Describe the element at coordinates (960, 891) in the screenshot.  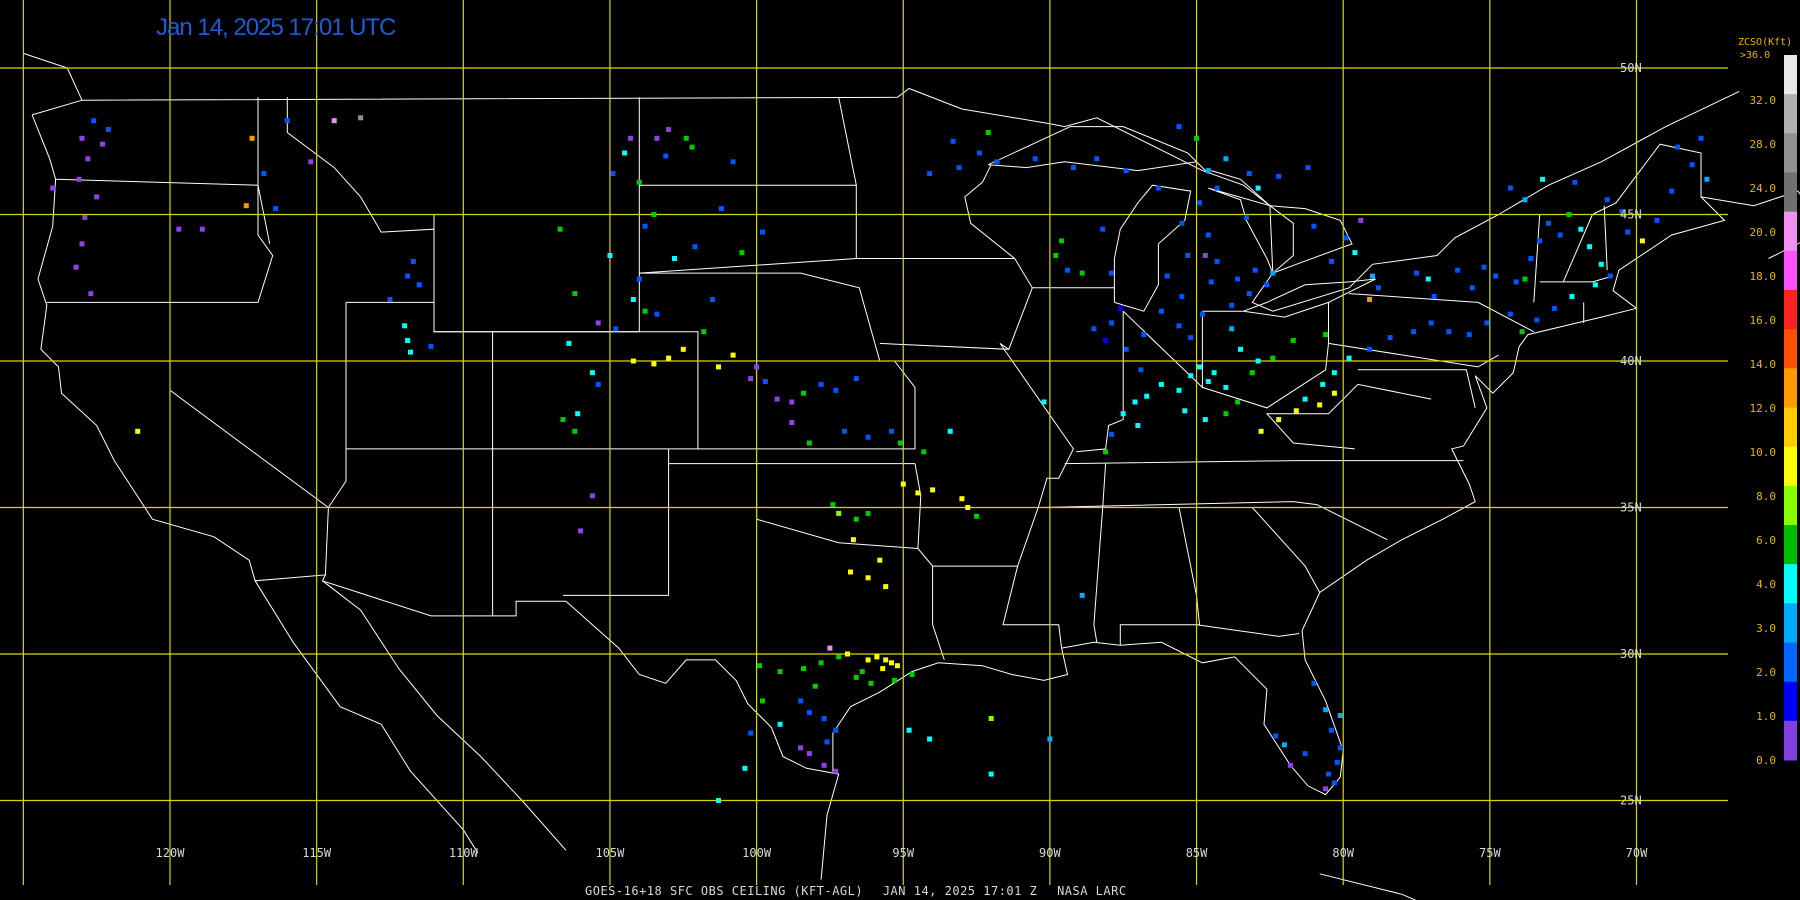
I see `footer-datetime: JAN 14, 2025 17:01 Z` at that location.